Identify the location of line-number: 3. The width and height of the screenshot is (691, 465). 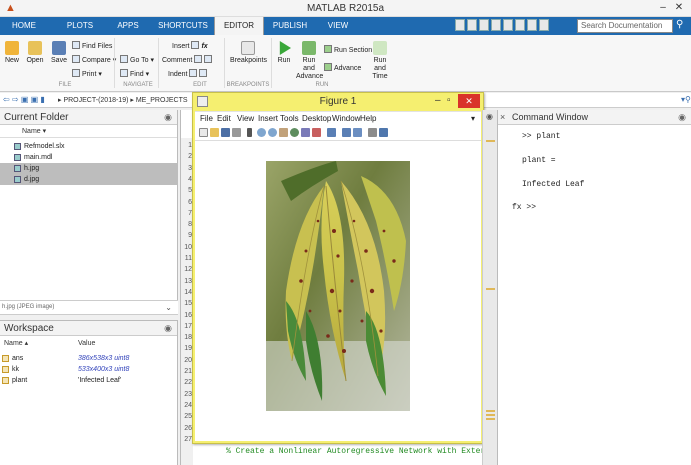
(186, 168).